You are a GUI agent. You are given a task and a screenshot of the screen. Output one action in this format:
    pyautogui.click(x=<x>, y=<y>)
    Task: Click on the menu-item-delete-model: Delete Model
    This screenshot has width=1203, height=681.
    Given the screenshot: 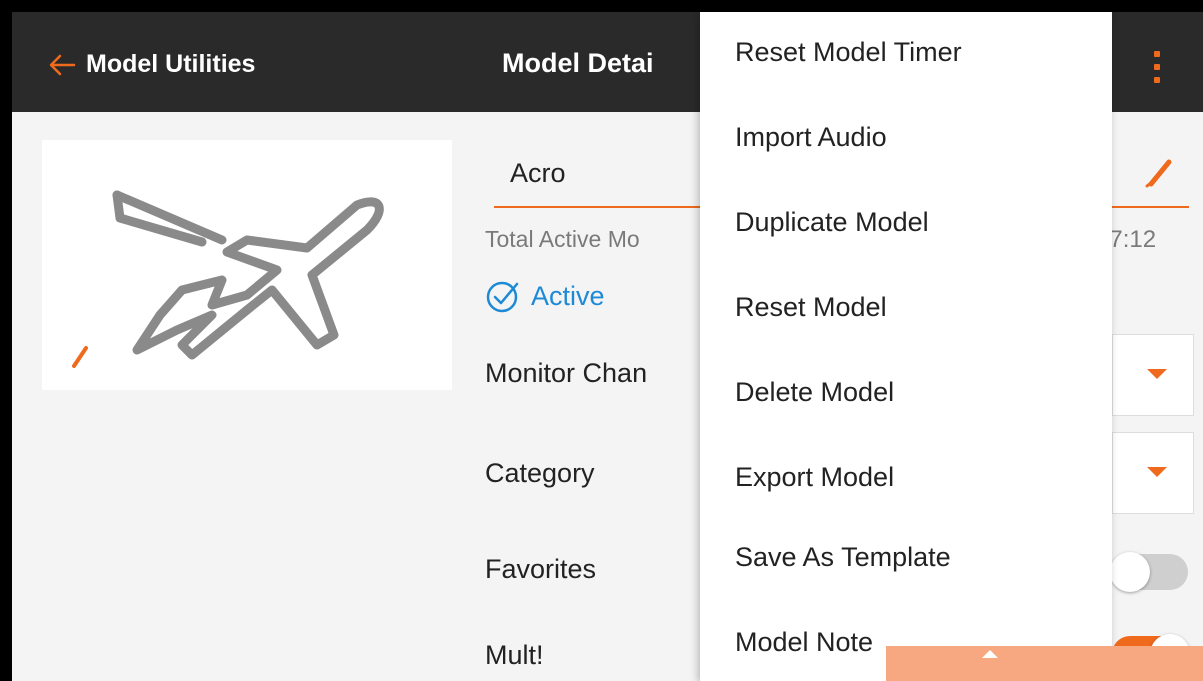 What is the action you would take?
    pyautogui.click(x=814, y=392)
    